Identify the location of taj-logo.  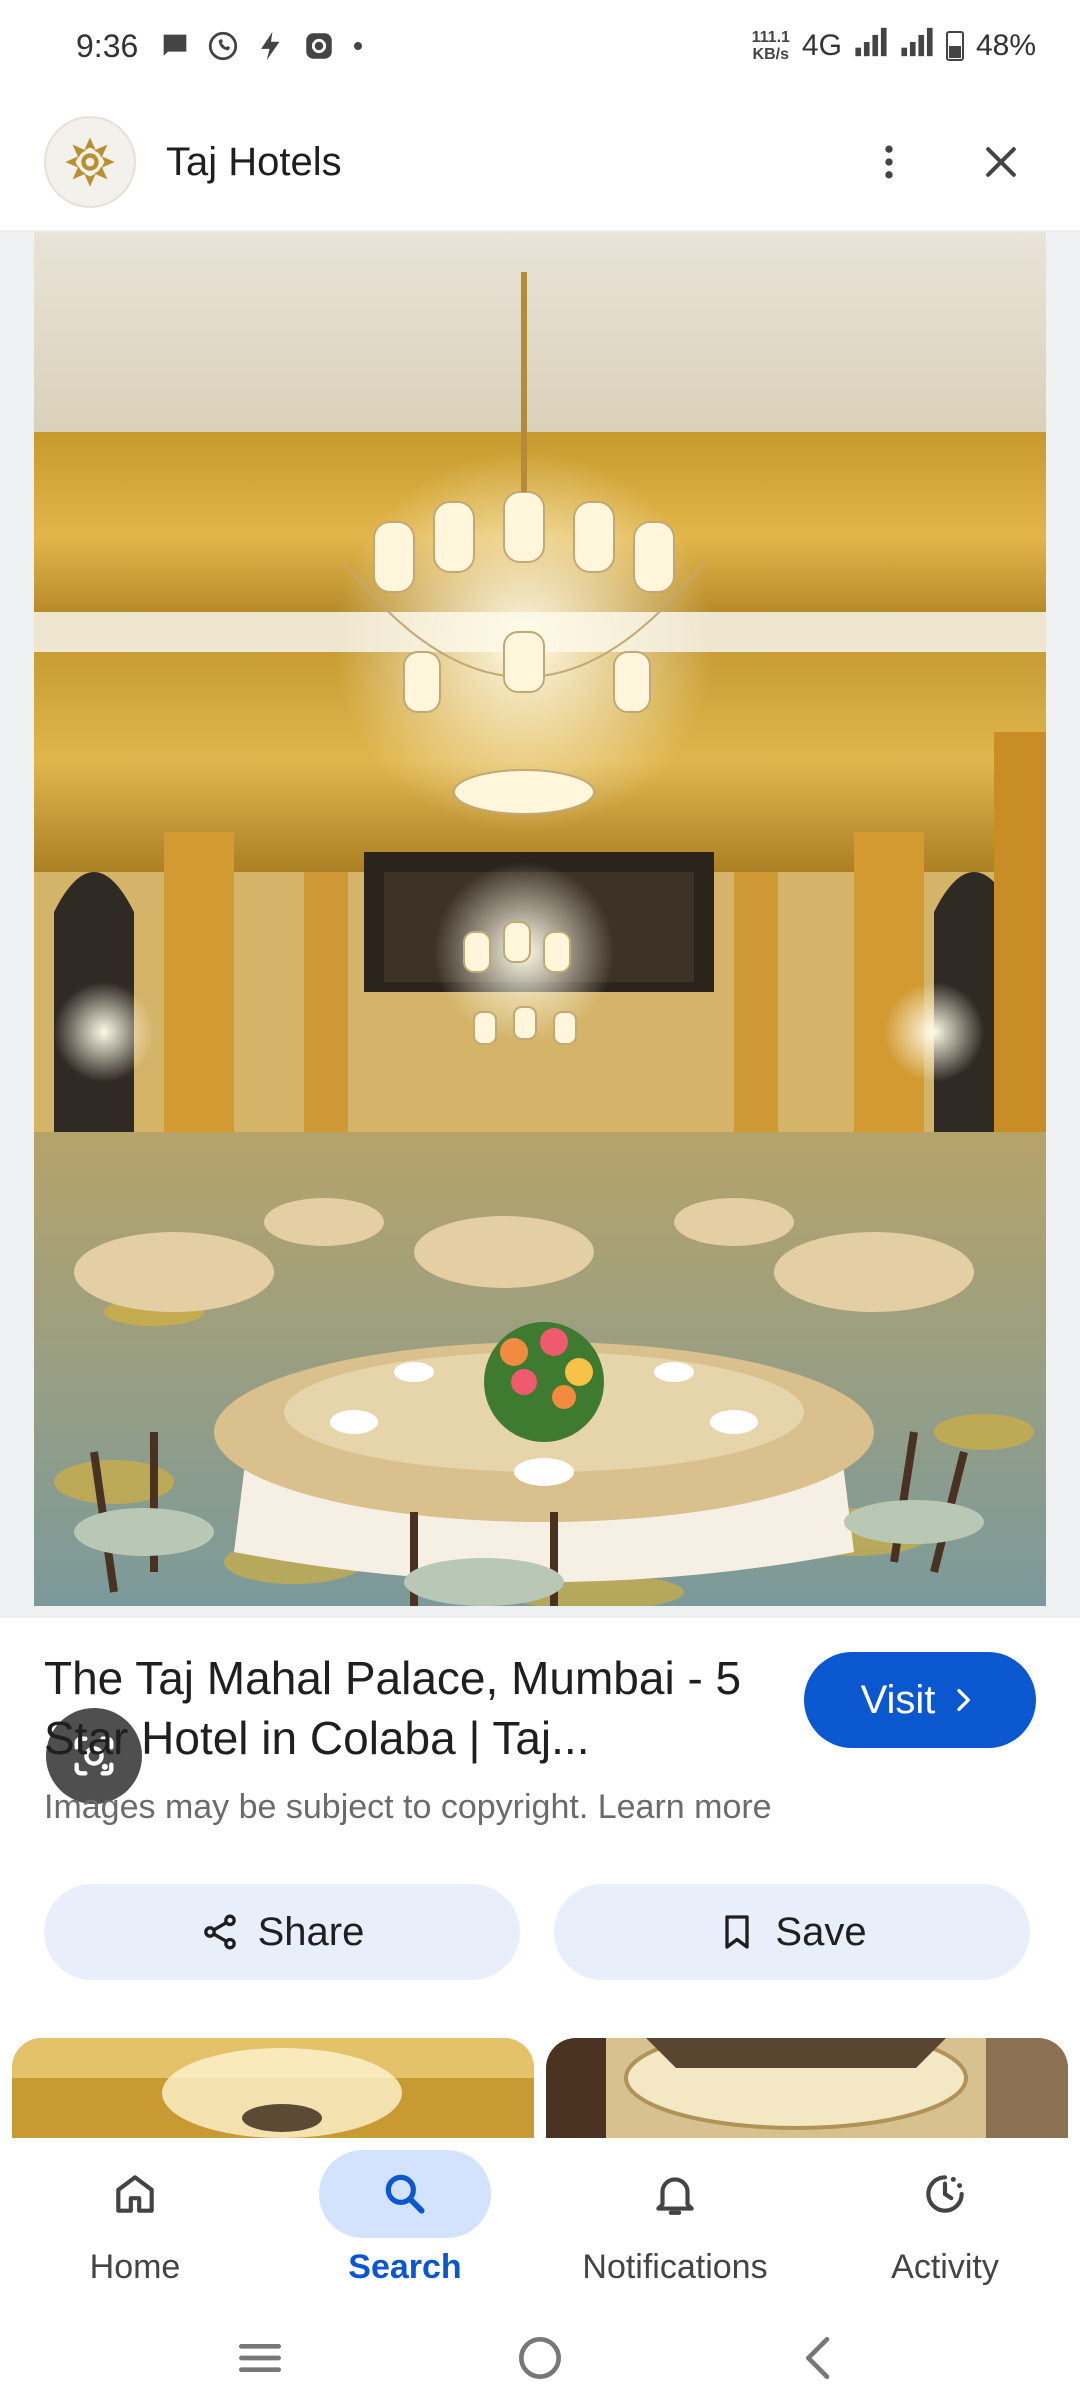
(90, 162).